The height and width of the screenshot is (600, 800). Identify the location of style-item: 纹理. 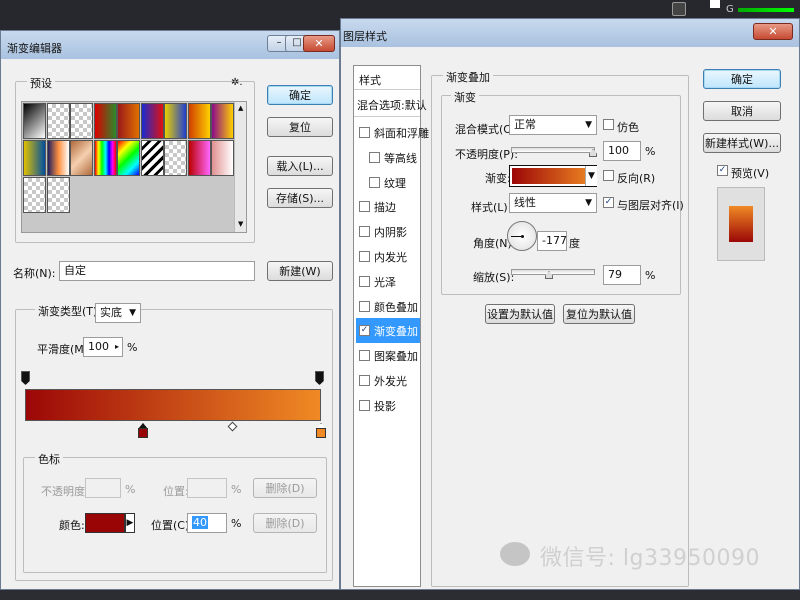
(388, 182).